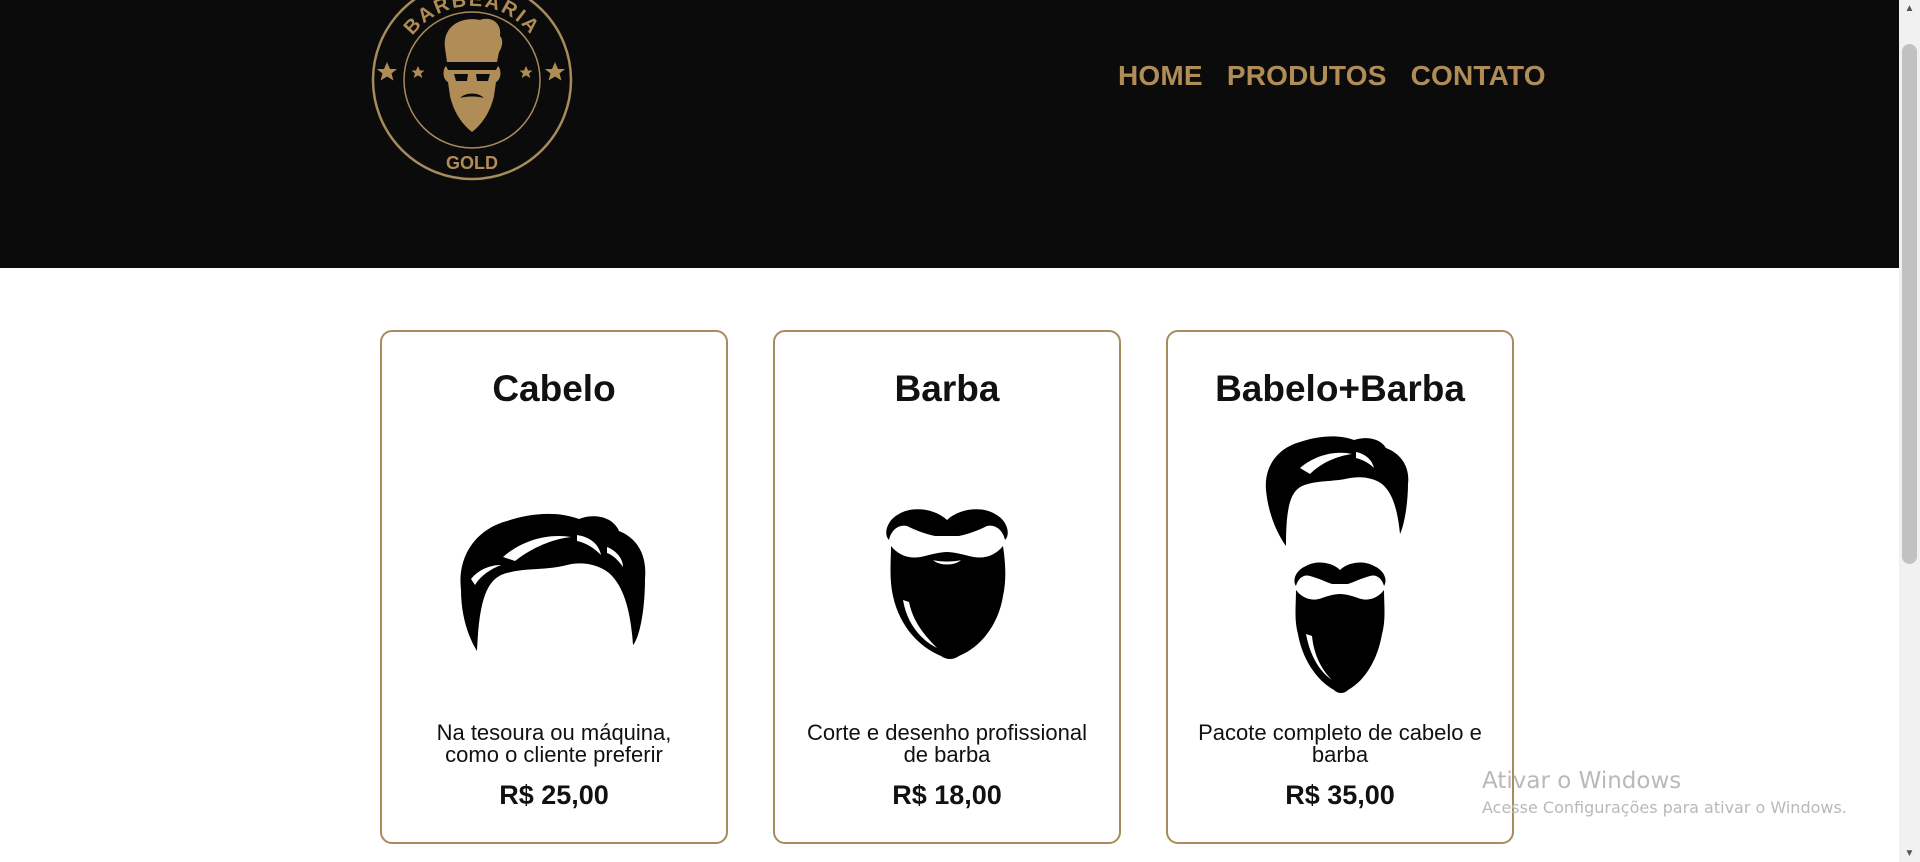  I want to click on product-title: Cabelo, so click(554, 388).